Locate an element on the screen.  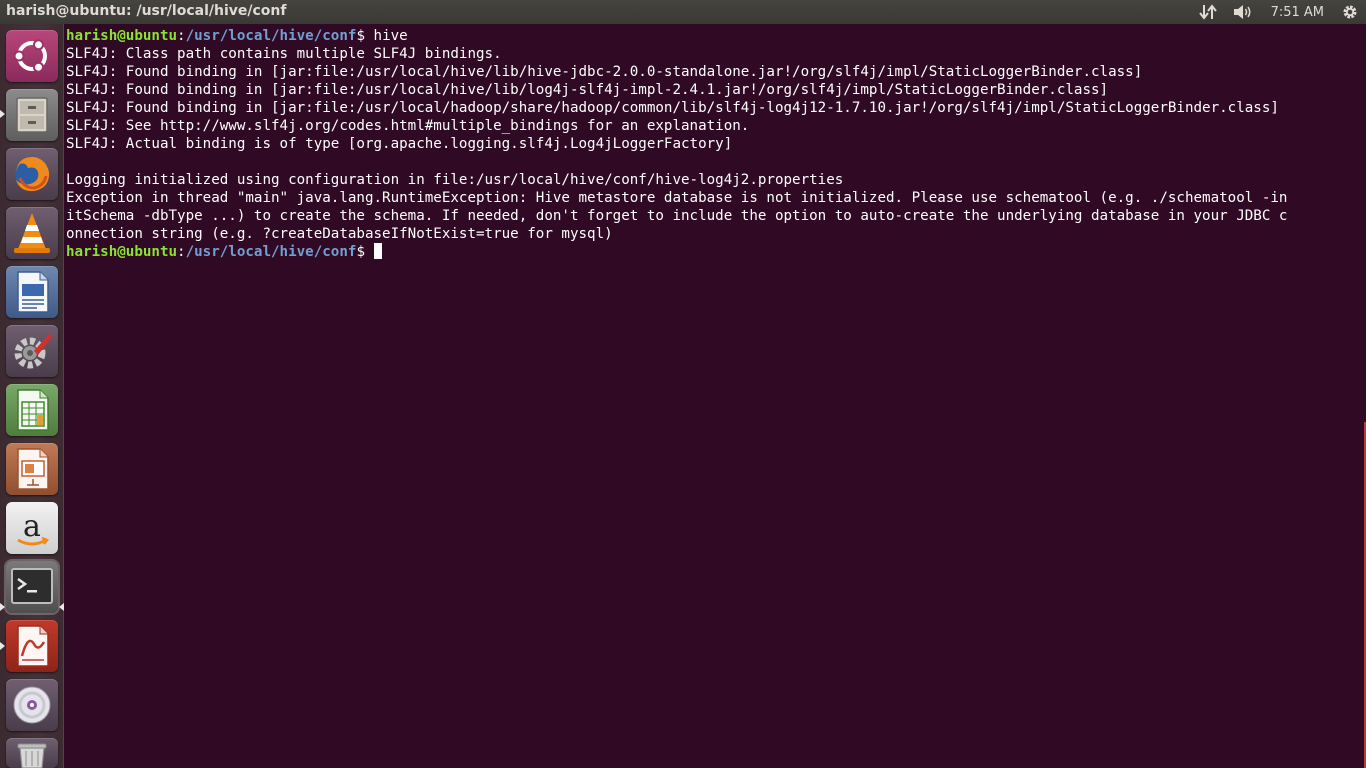
launcher-item-system-settings is located at coordinates (32, 351).